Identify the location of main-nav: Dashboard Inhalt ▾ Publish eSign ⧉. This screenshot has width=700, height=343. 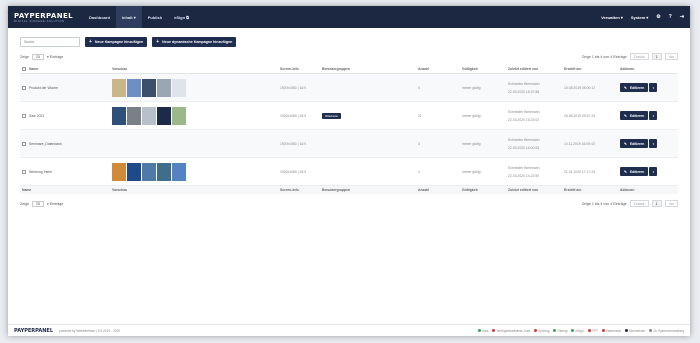
(139, 17).